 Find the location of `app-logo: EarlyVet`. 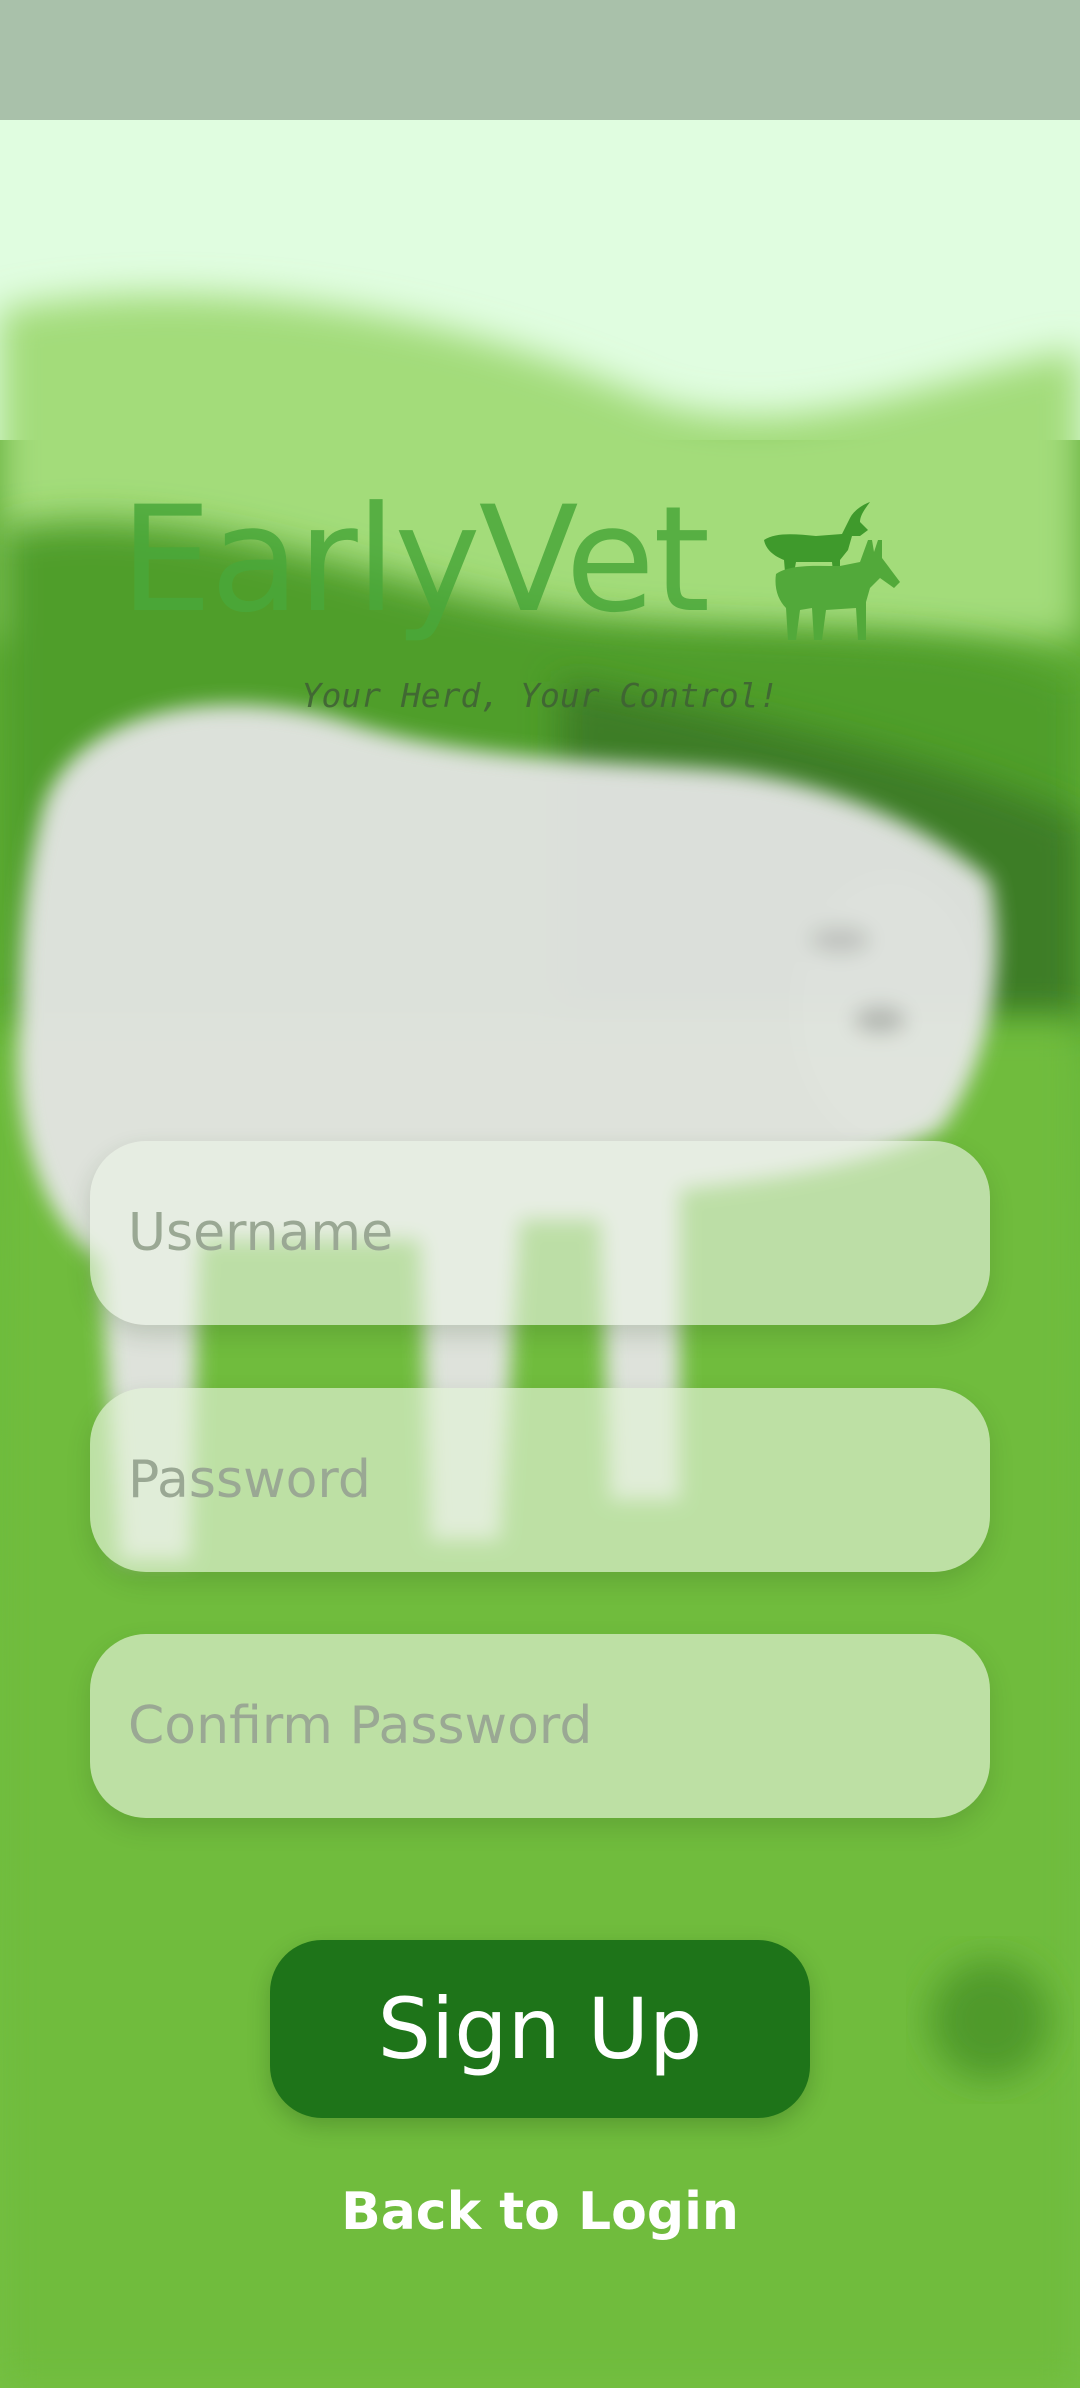

app-logo: EarlyVet is located at coordinates (540, 570).